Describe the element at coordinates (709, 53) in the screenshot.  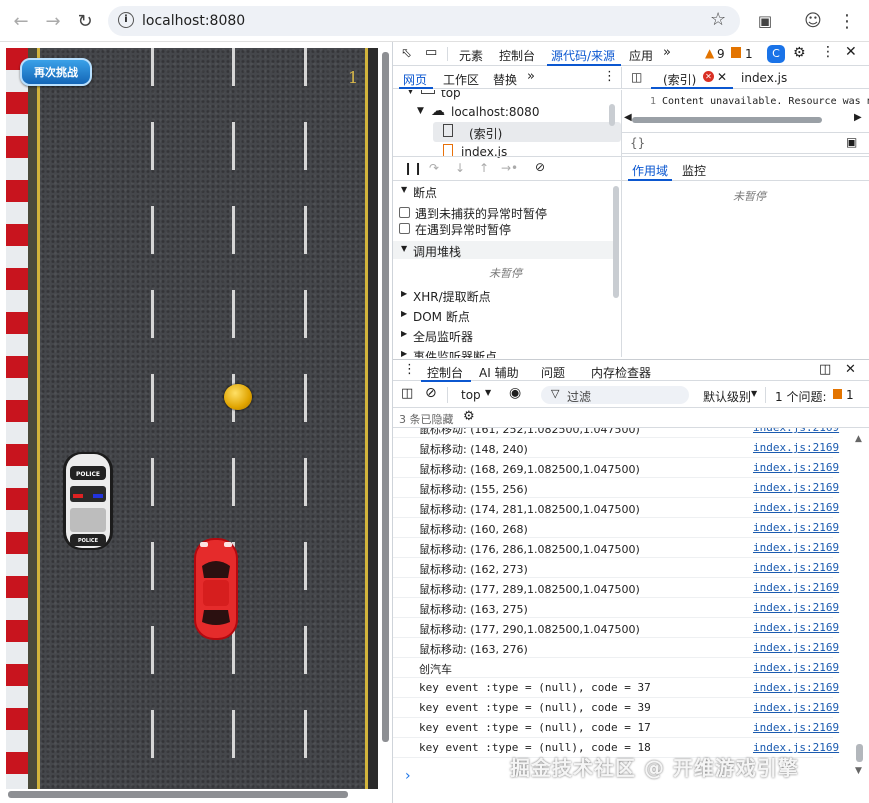
I see `warning-icon: ▲` at that location.